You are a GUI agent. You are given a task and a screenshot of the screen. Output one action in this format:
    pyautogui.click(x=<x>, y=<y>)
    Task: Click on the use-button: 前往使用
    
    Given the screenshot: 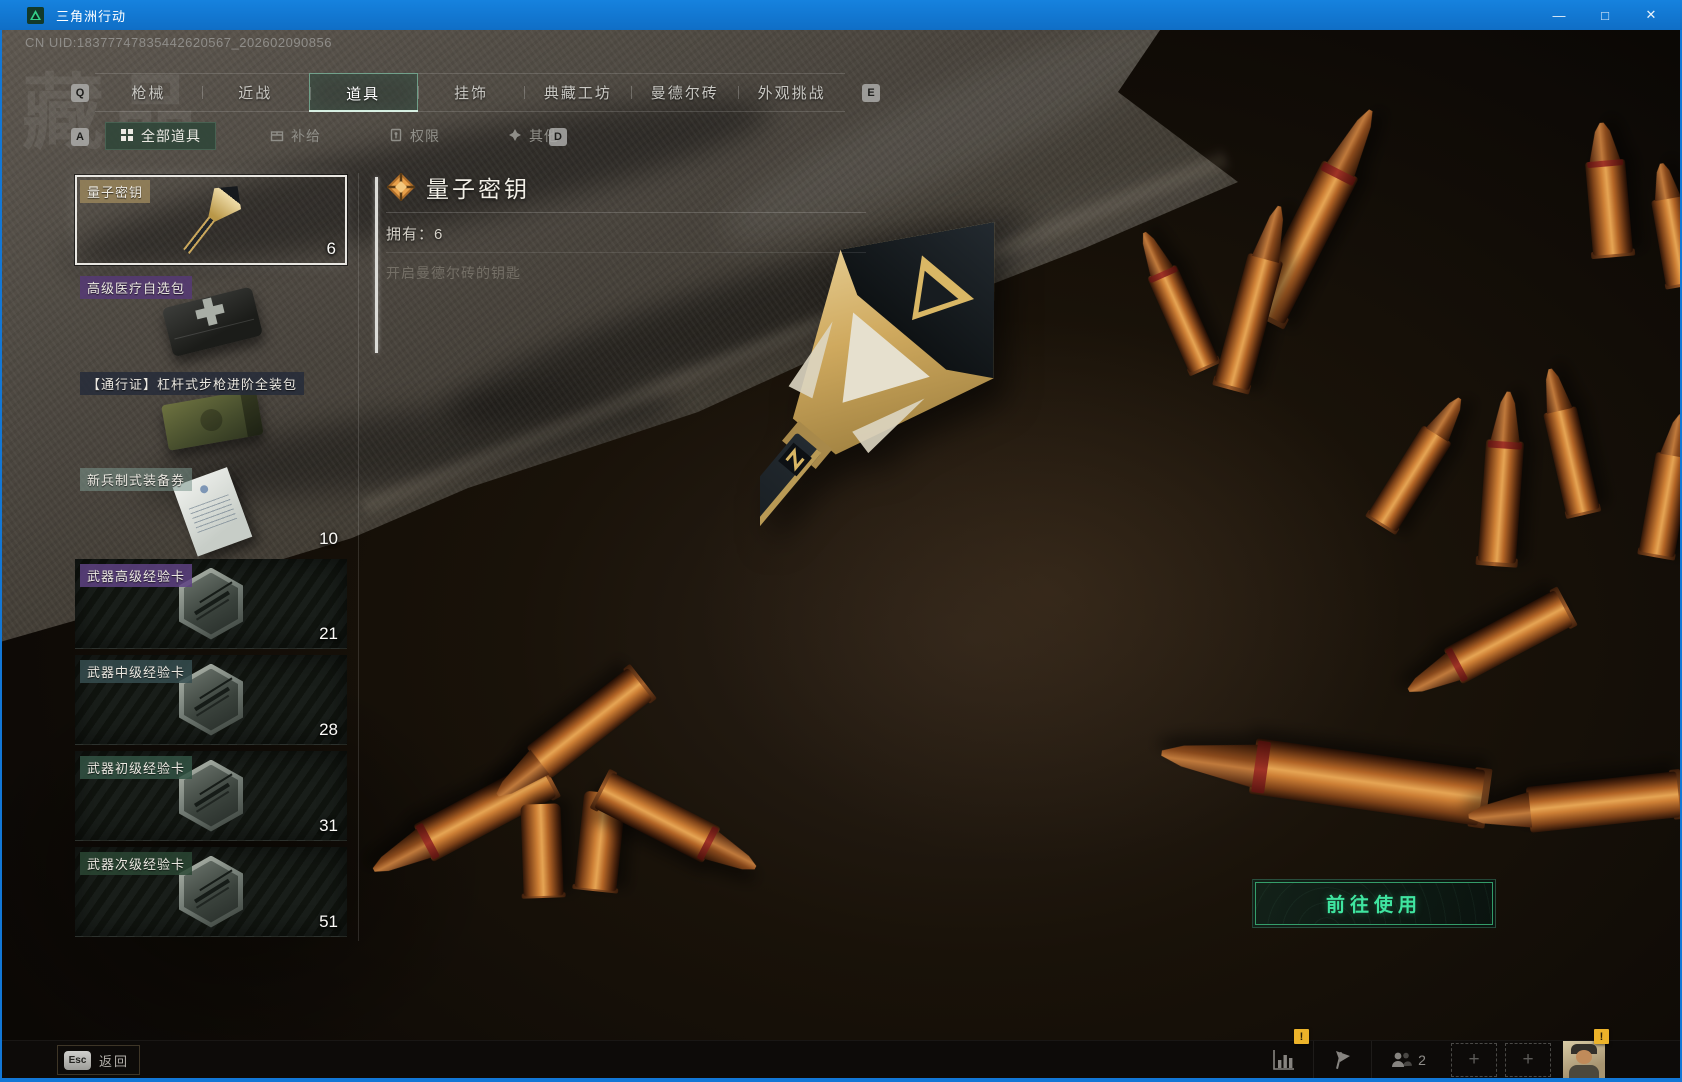 What is the action you would take?
    pyautogui.click(x=1374, y=903)
    